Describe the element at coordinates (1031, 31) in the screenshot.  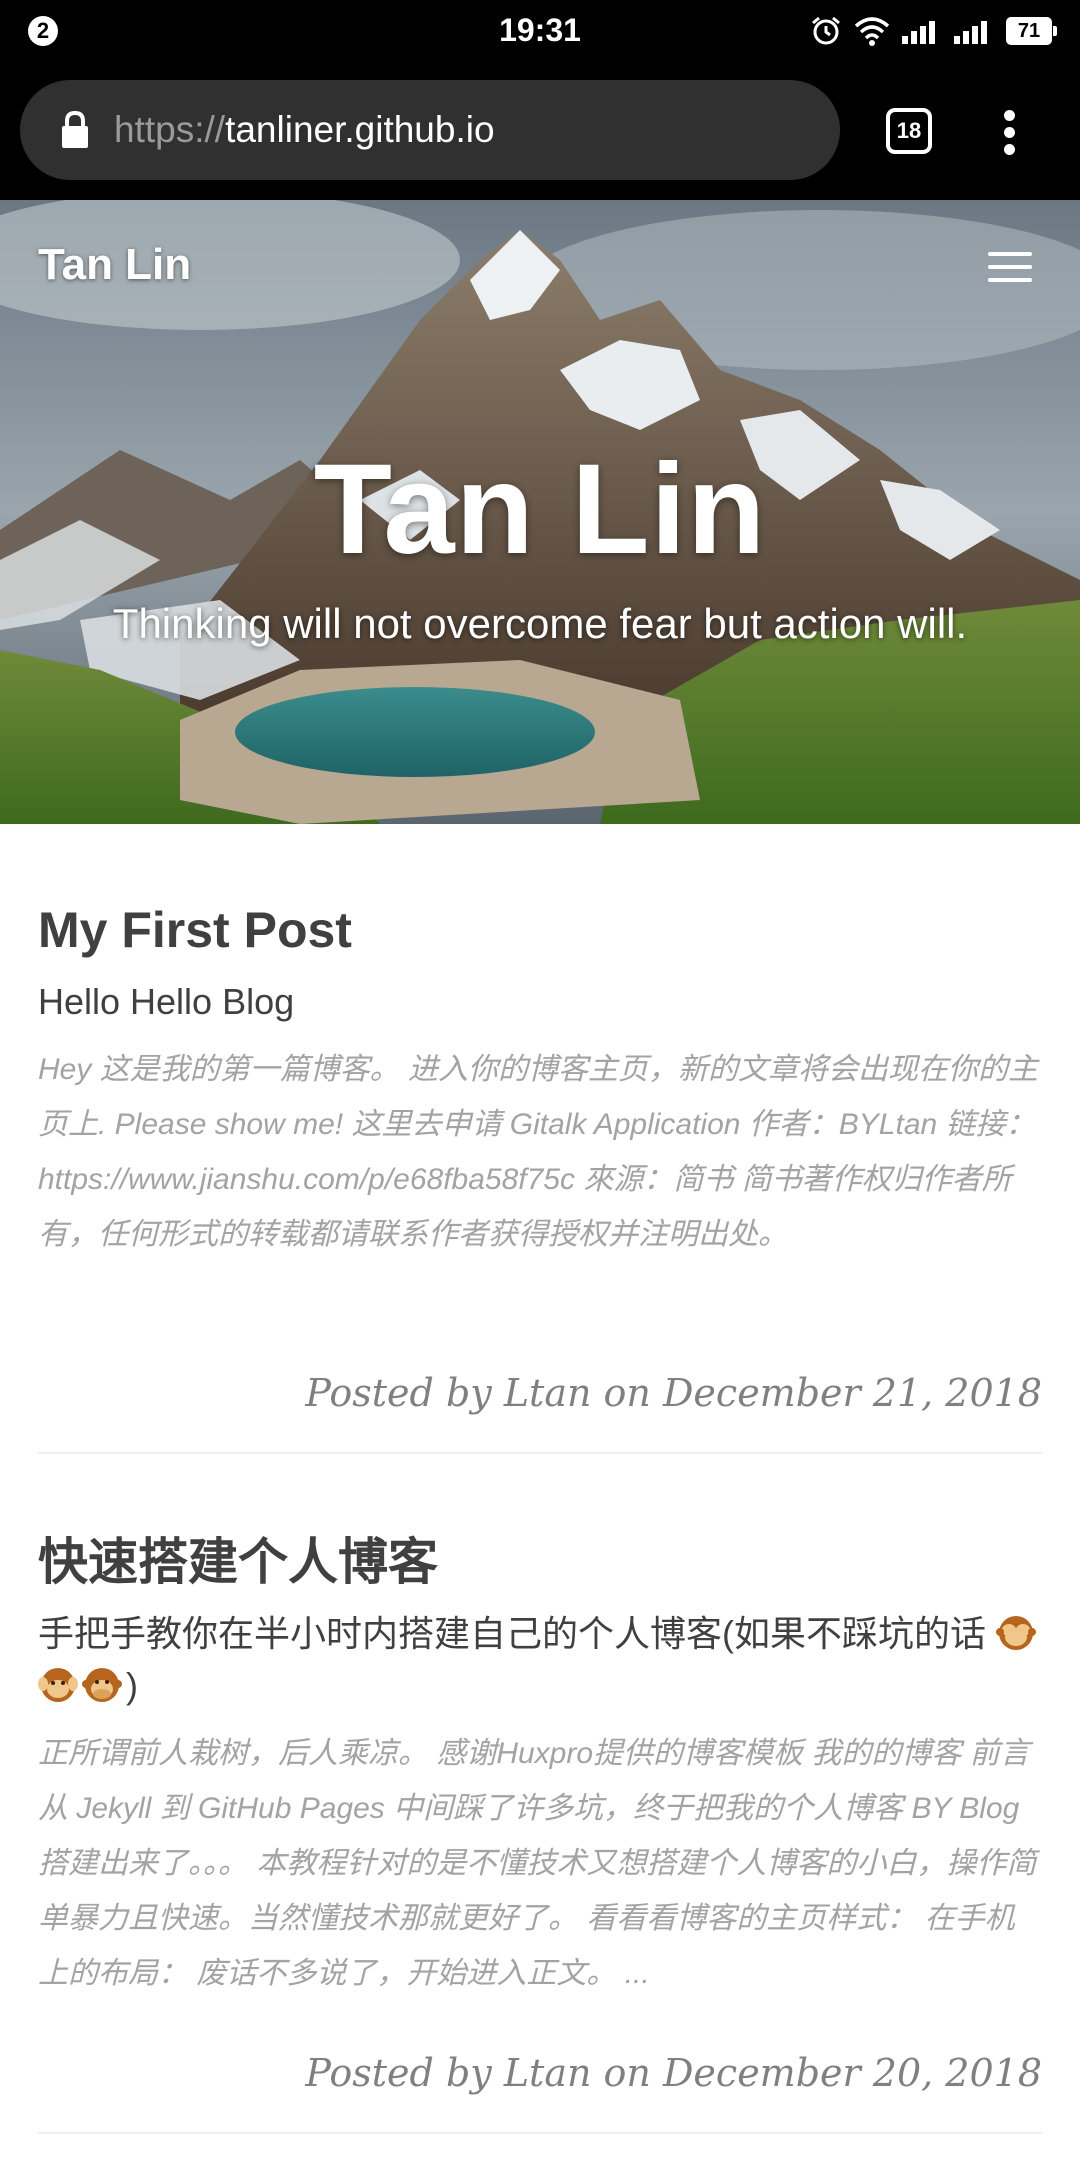
I see `battery-icon: 71` at that location.